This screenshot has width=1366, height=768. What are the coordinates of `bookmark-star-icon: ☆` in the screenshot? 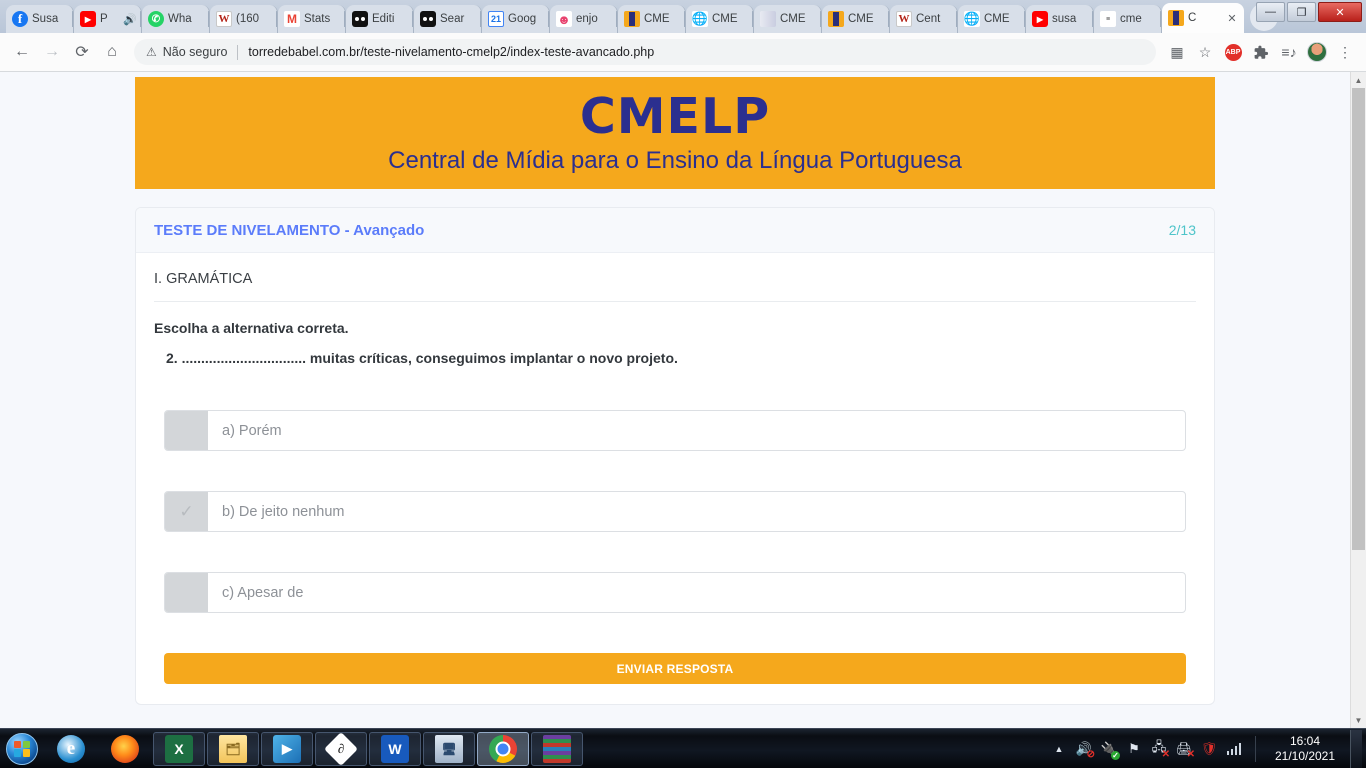 It's located at (1205, 52).